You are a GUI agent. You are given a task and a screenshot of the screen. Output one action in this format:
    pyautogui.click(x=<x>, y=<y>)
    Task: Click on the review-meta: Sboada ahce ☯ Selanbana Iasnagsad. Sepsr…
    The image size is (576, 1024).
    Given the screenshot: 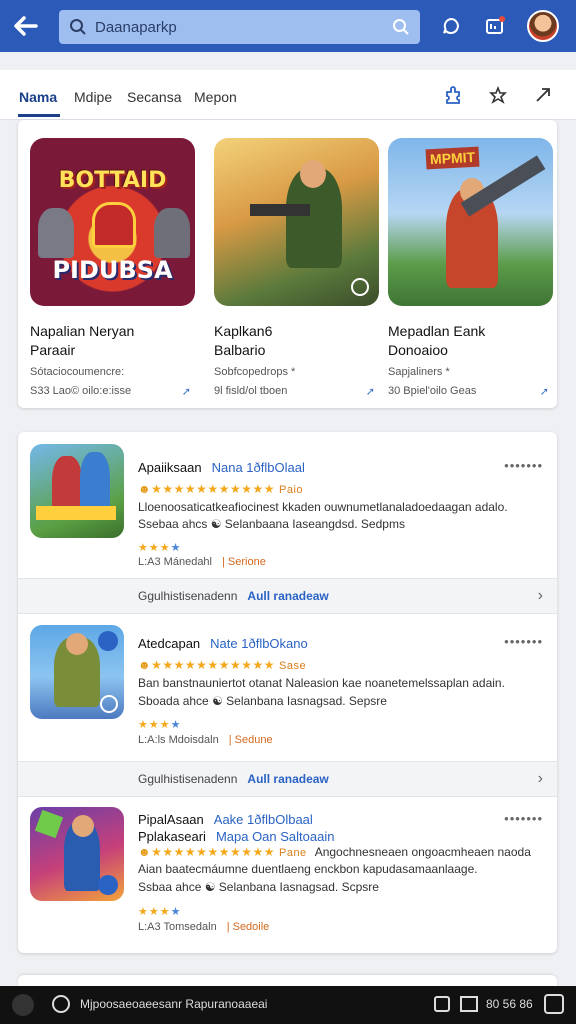 What is the action you would take?
    pyautogui.click(x=262, y=701)
    